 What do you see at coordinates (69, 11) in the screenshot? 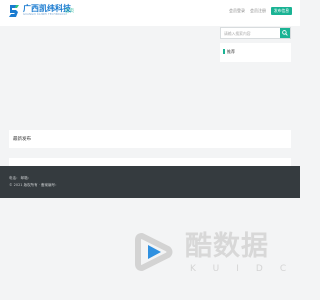
I see `nav-home-link: 首页` at bounding box center [69, 11].